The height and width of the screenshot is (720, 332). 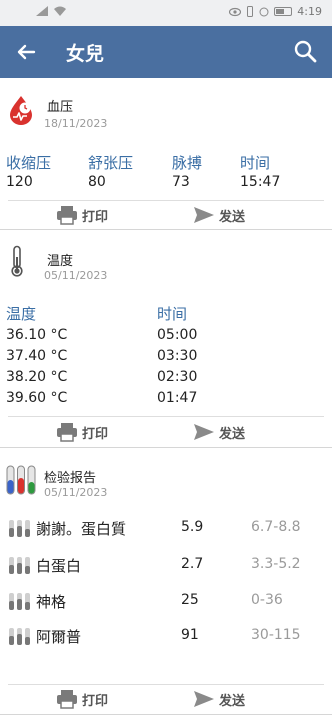 I want to click on temp-row-value: 37.40 °C, so click(x=37, y=356).